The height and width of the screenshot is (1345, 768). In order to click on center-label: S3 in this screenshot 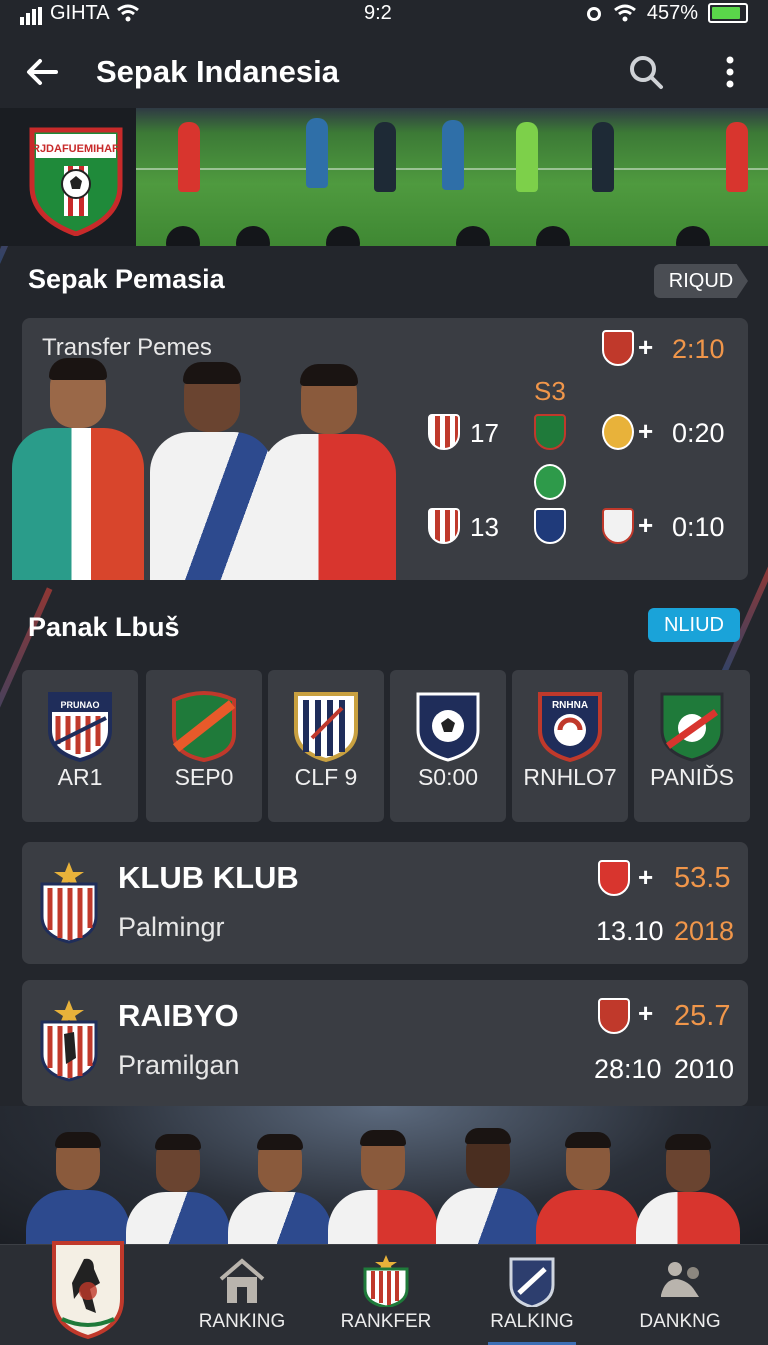, I will do `click(550, 391)`.